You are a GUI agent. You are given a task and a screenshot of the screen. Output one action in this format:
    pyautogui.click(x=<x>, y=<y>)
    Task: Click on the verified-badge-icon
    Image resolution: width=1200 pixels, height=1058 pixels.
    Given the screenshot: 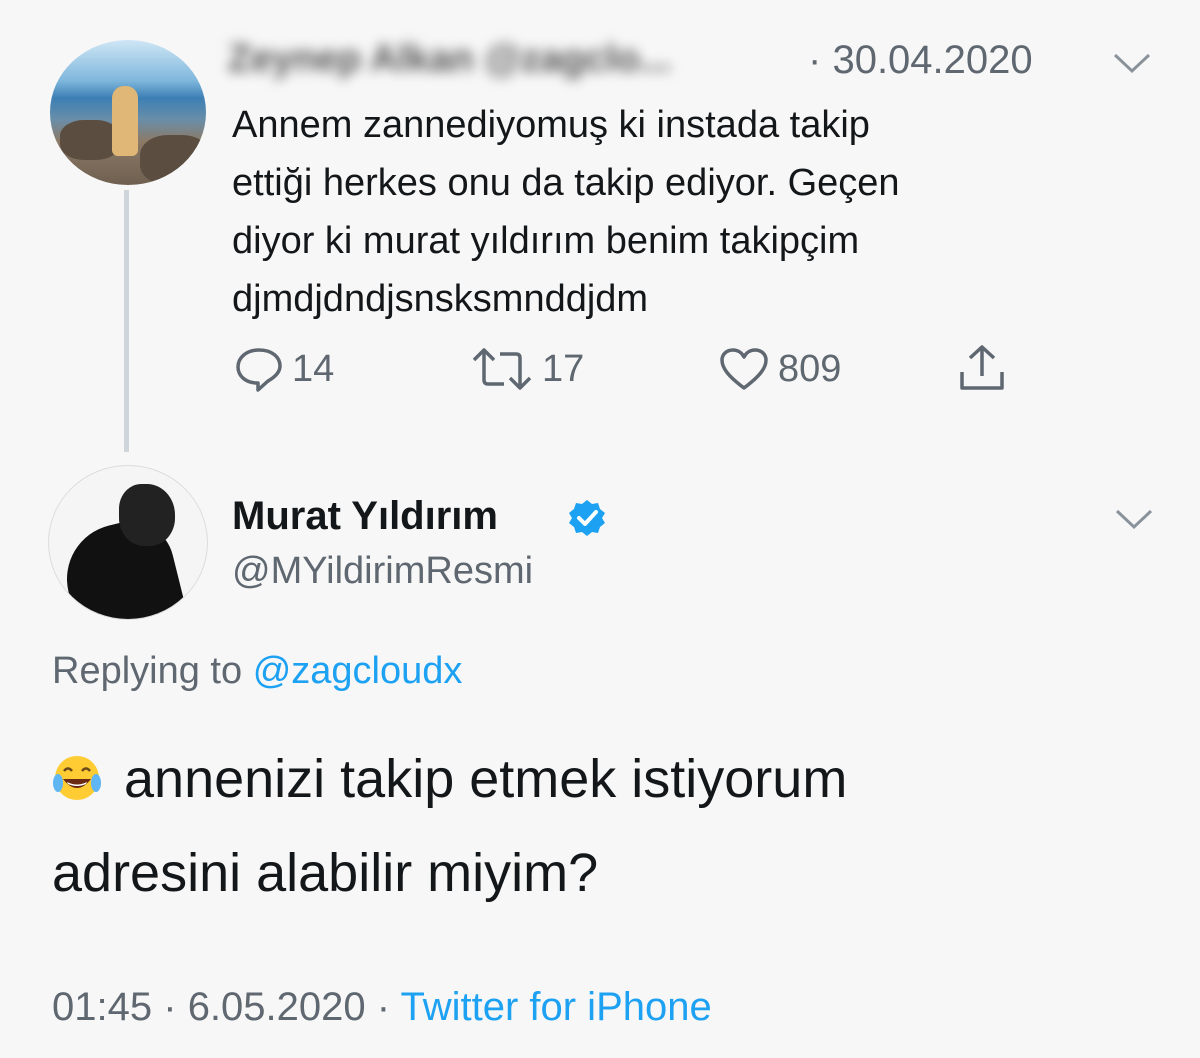 What is the action you would take?
    pyautogui.click(x=587, y=520)
    